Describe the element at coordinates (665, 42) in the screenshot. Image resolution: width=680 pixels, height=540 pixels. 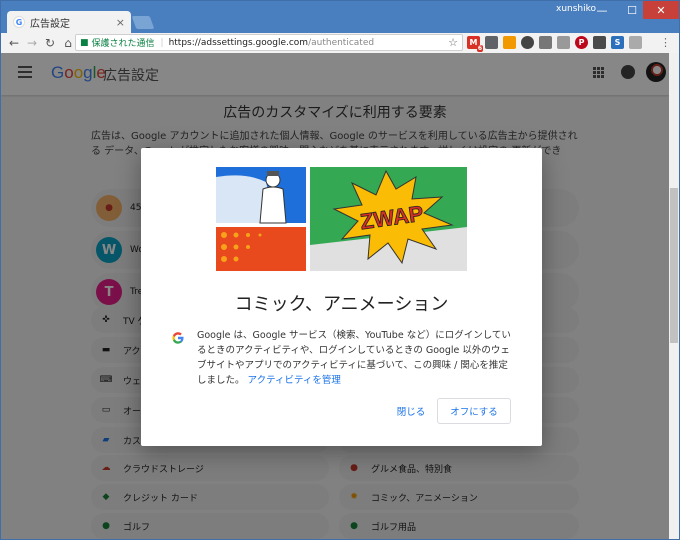
I see `browser-menu-icon: ⋮` at that location.